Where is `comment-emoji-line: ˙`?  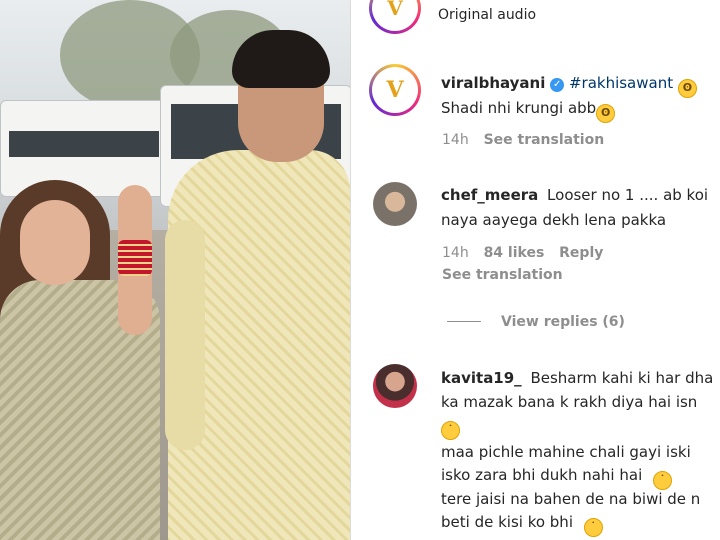 comment-emoji-line: ˙ is located at coordinates (450, 428).